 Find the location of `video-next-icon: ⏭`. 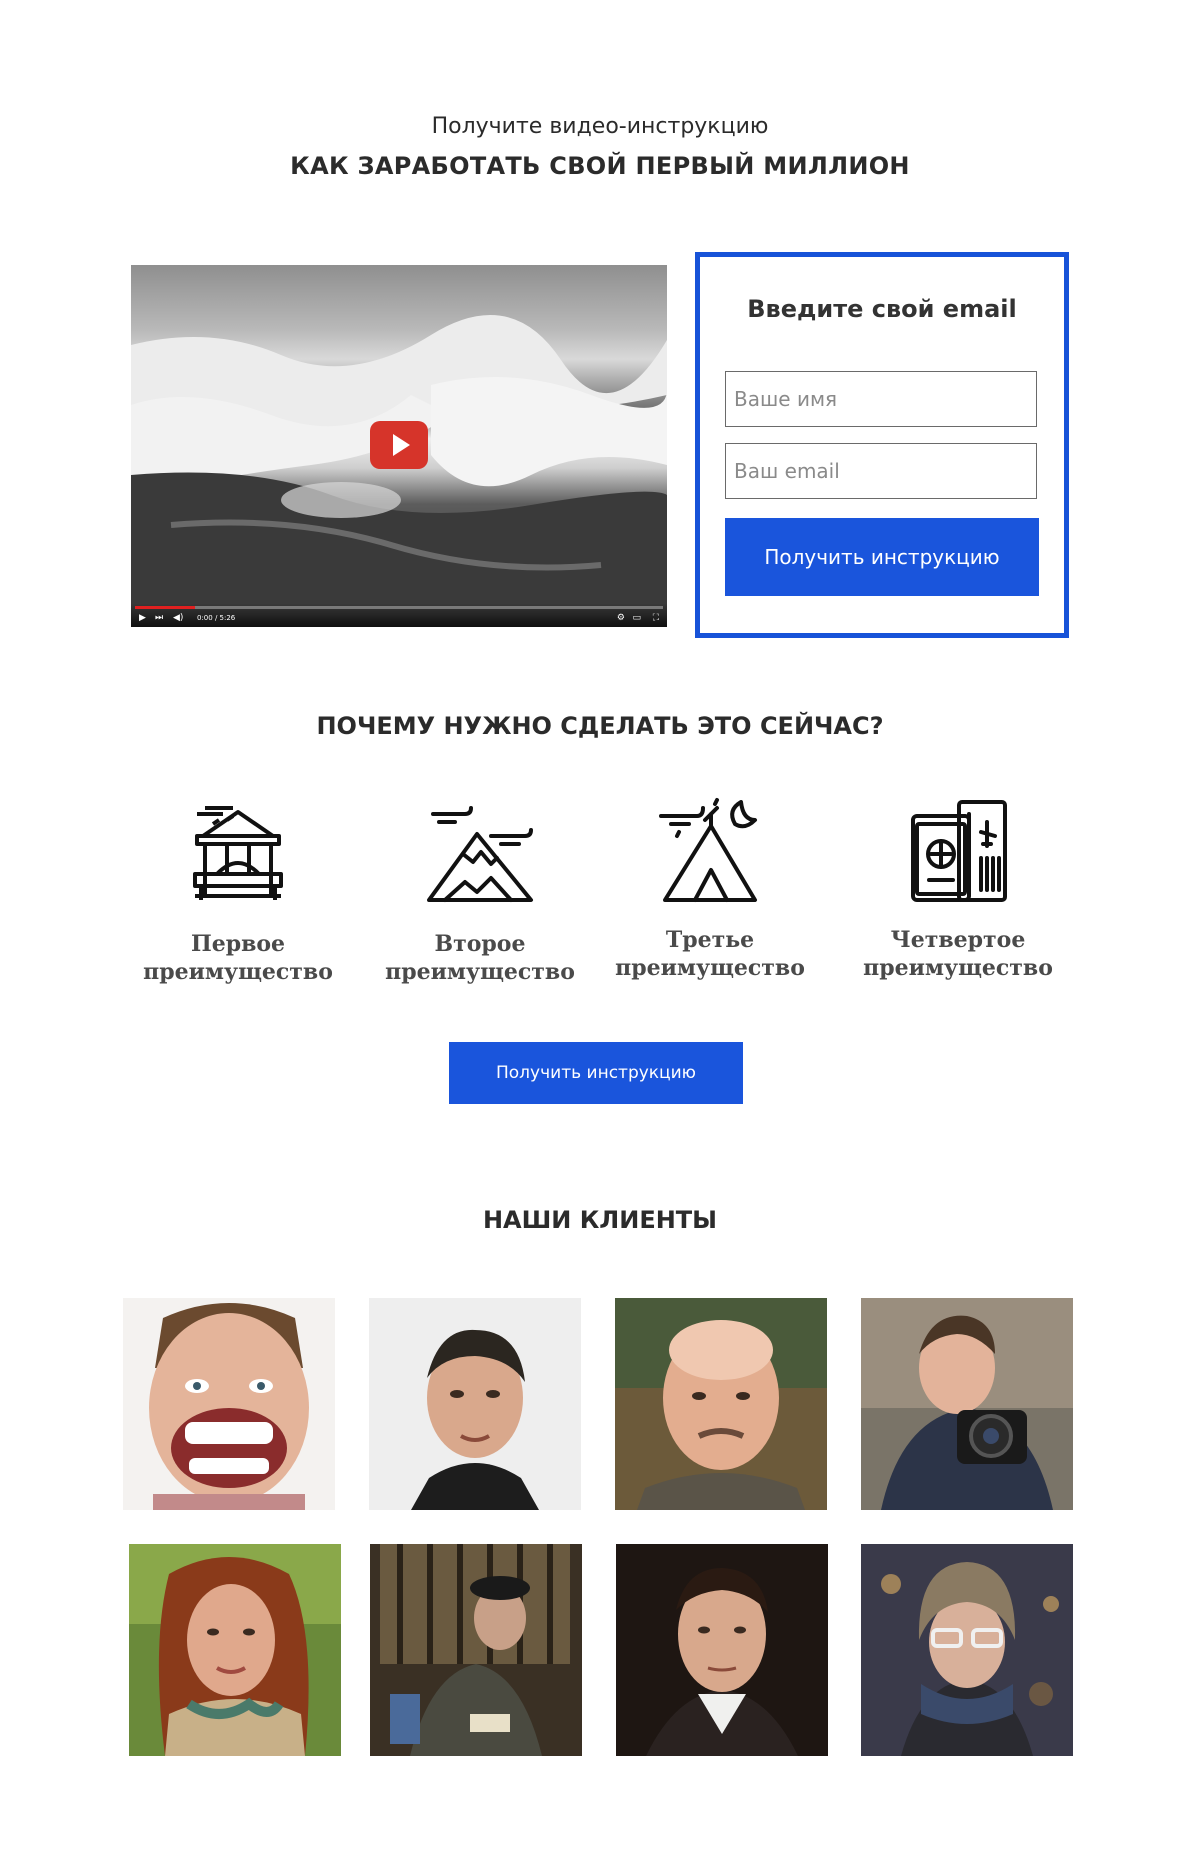

video-next-icon: ⏭ is located at coordinates (159, 618).